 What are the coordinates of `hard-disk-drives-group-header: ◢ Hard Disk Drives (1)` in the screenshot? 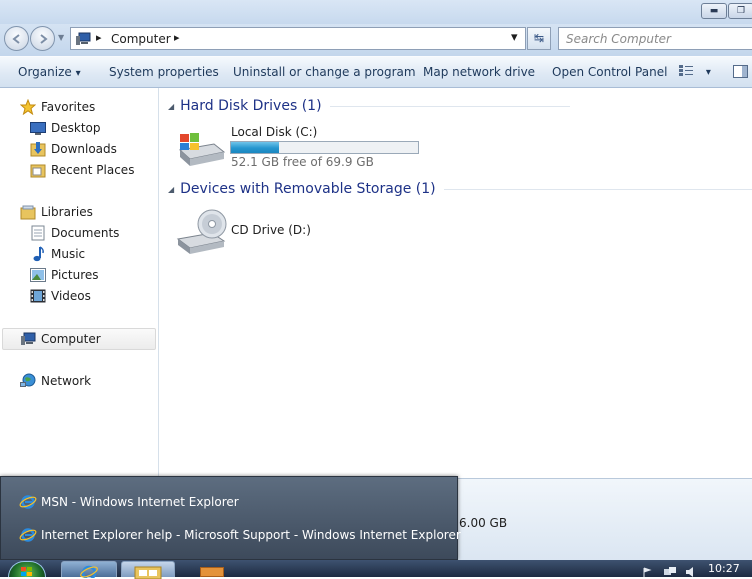 It's located at (369, 106).